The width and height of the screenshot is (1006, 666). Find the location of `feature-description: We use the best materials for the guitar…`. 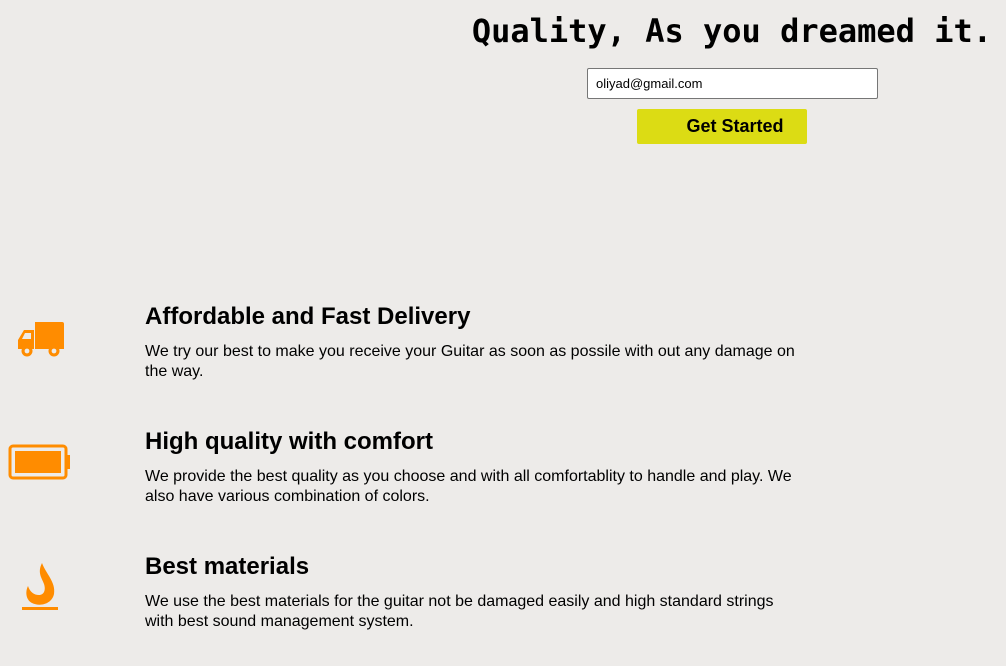

feature-description: We use the best materials for the guitar… is located at coordinates (459, 611).